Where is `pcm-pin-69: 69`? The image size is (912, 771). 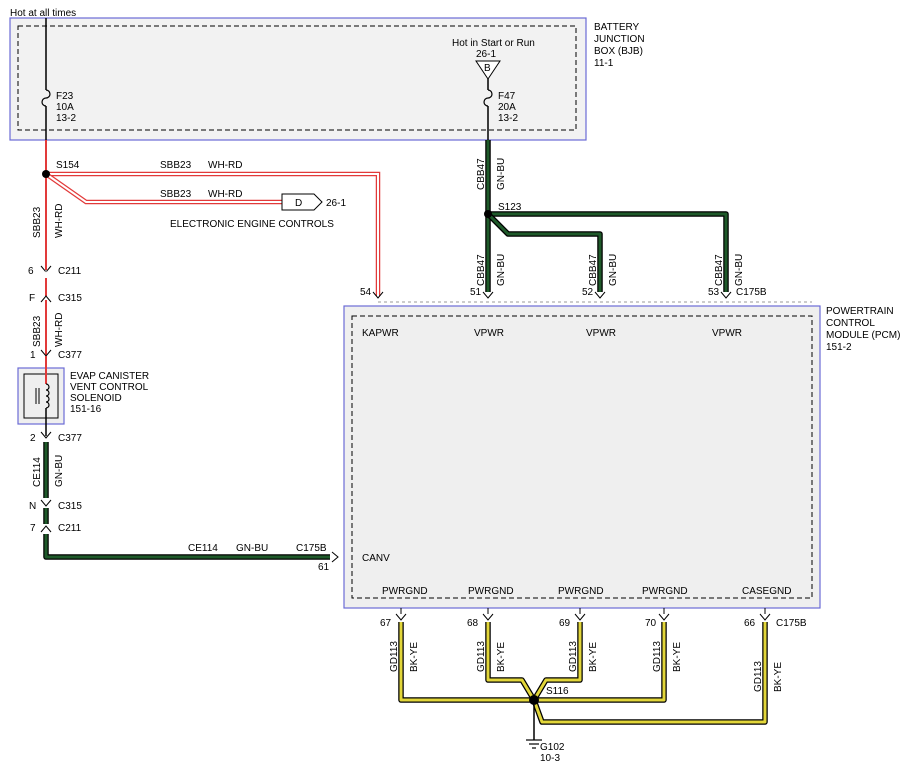
pcm-pin-69: 69 is located at coordinates (565, 623).